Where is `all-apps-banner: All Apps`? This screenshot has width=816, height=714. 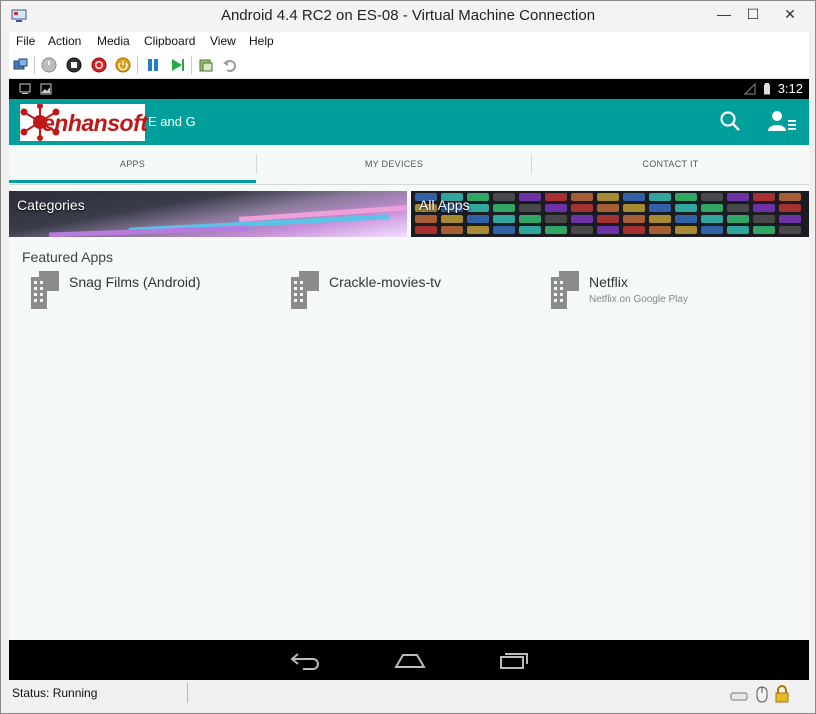
all-apps-banner: All Apps is located at coordinates (610, 214).